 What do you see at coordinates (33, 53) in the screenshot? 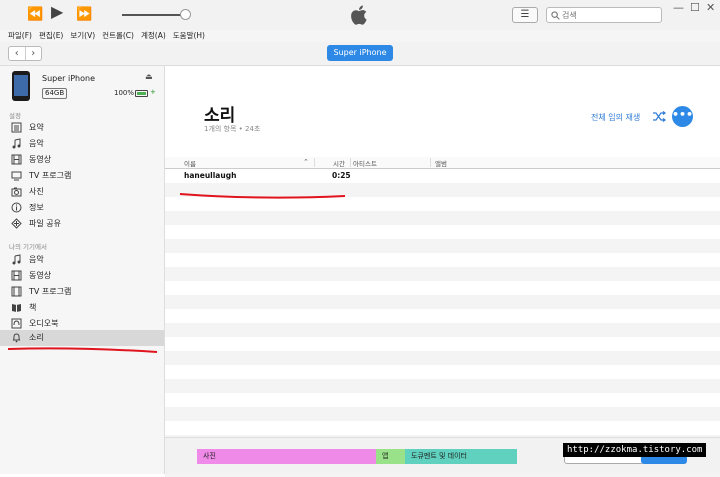
I see `forward-arrow-icon: ›` at bounding box center [33, 53].